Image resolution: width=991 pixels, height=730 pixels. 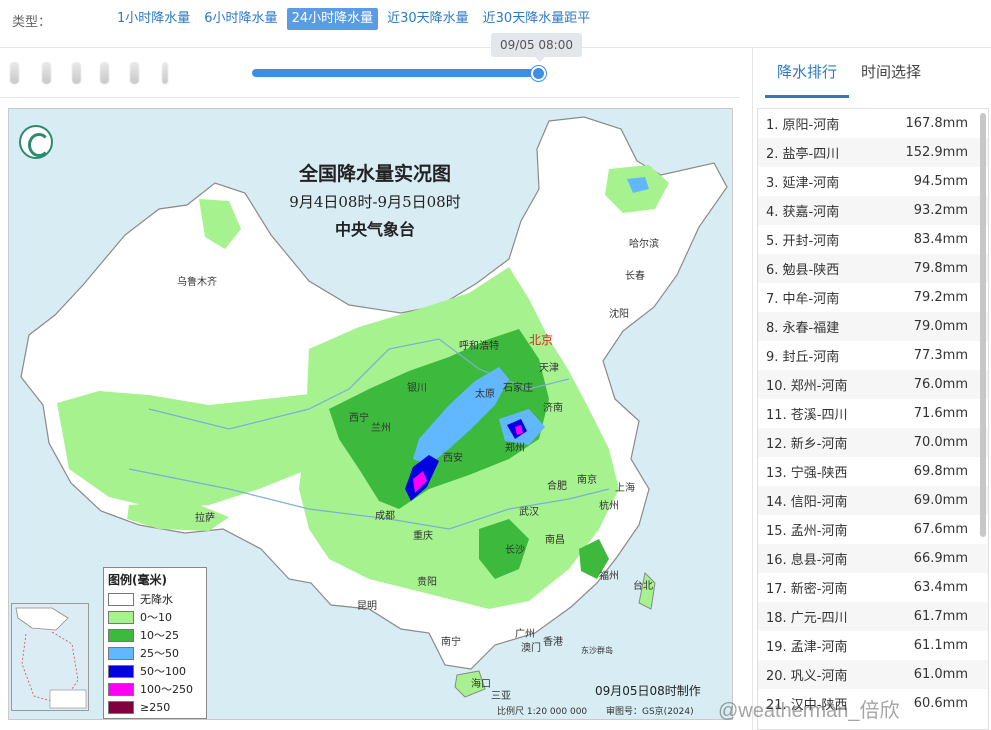 What do you see at coordinates (940, 239) in the screenshot?
I see `ranking-value: 83.4mm` at bounding box center [940, 239].